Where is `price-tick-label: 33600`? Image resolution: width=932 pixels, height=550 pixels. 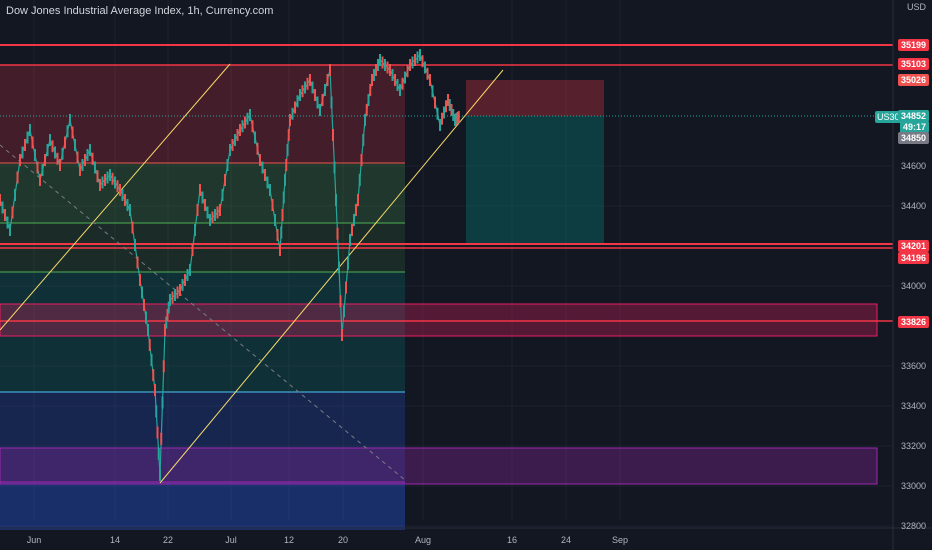 price-tick-label: 33600 is located at coordinates (913, 366).